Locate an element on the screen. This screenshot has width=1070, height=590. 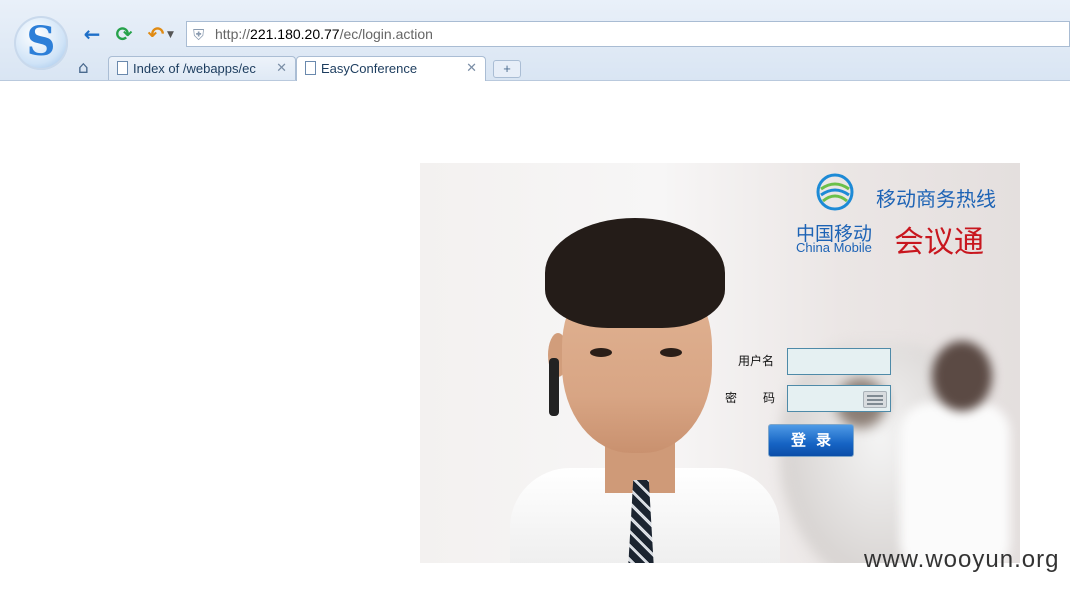
headset-icon is located at coordinates (554, 387).